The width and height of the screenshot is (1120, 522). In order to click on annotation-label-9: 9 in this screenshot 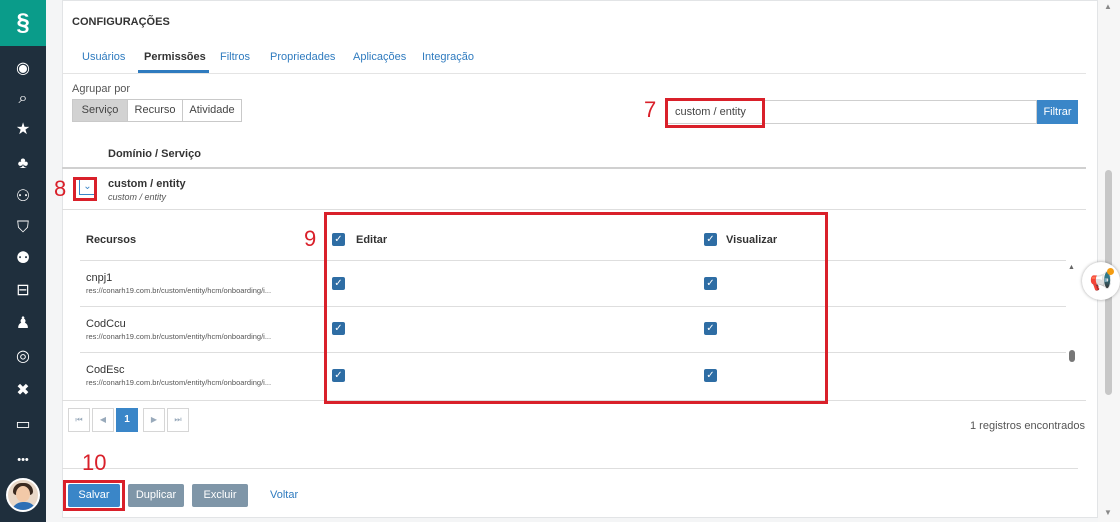, I will do `click(310, 238)`.